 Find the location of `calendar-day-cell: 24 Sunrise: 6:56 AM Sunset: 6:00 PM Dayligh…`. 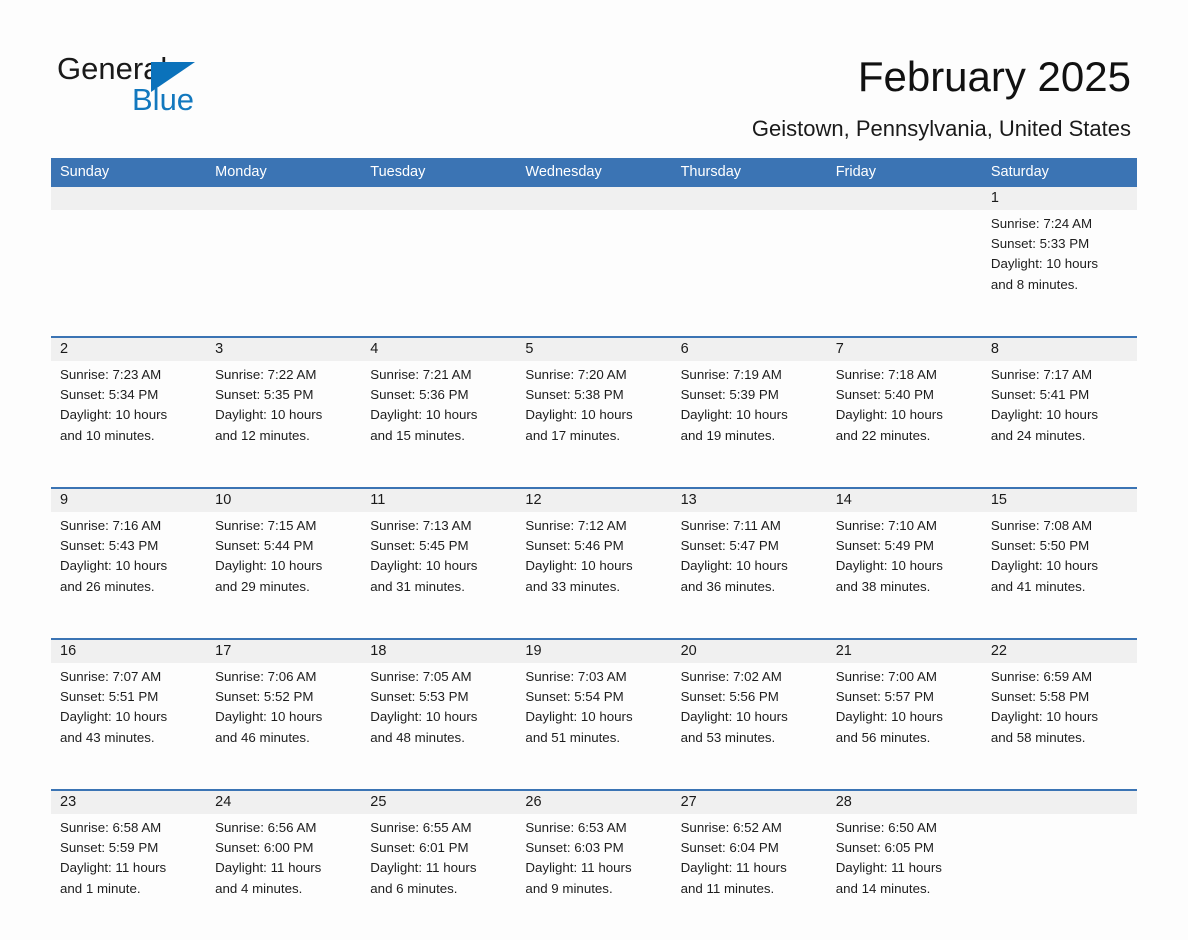

calendar-day-cell: 24 Sunrise: 6:56 AM Sunset: 6:00 PM Dayligh… is located at coordinates (284, 857).